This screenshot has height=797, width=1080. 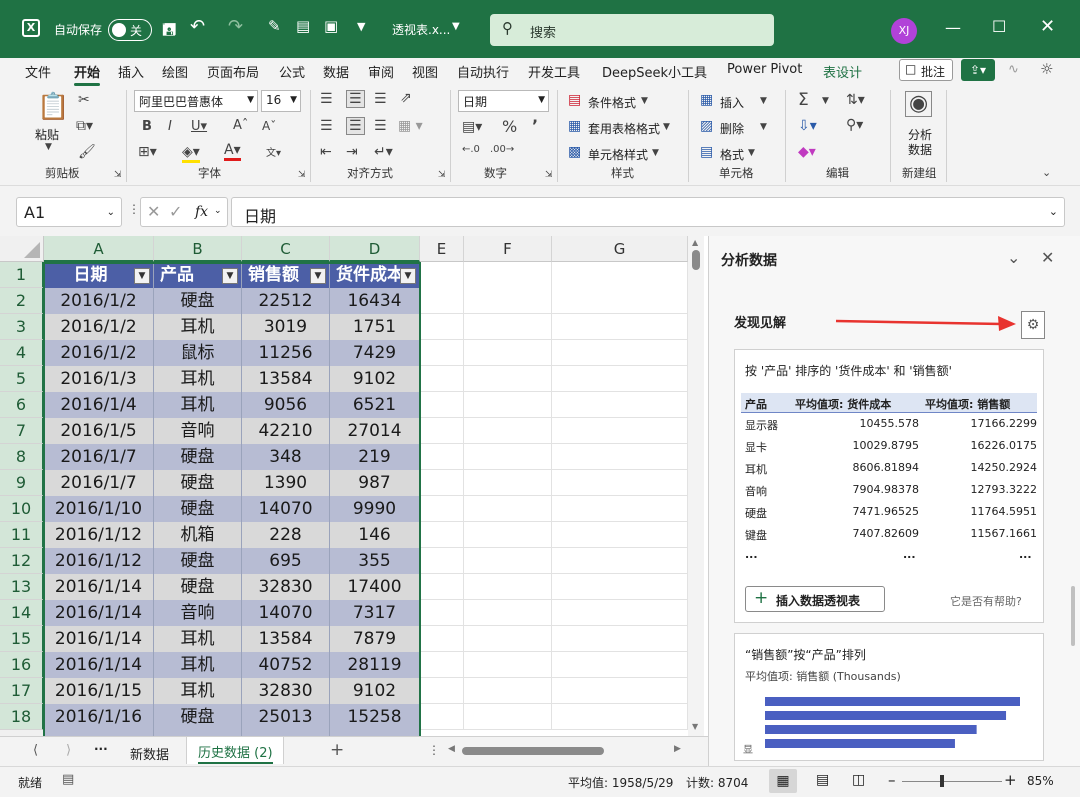 What do you see at coordinates (99, 717) in the screenshot?
I see `table-cell: 2016/1/16` at bounding box center [99, 717].